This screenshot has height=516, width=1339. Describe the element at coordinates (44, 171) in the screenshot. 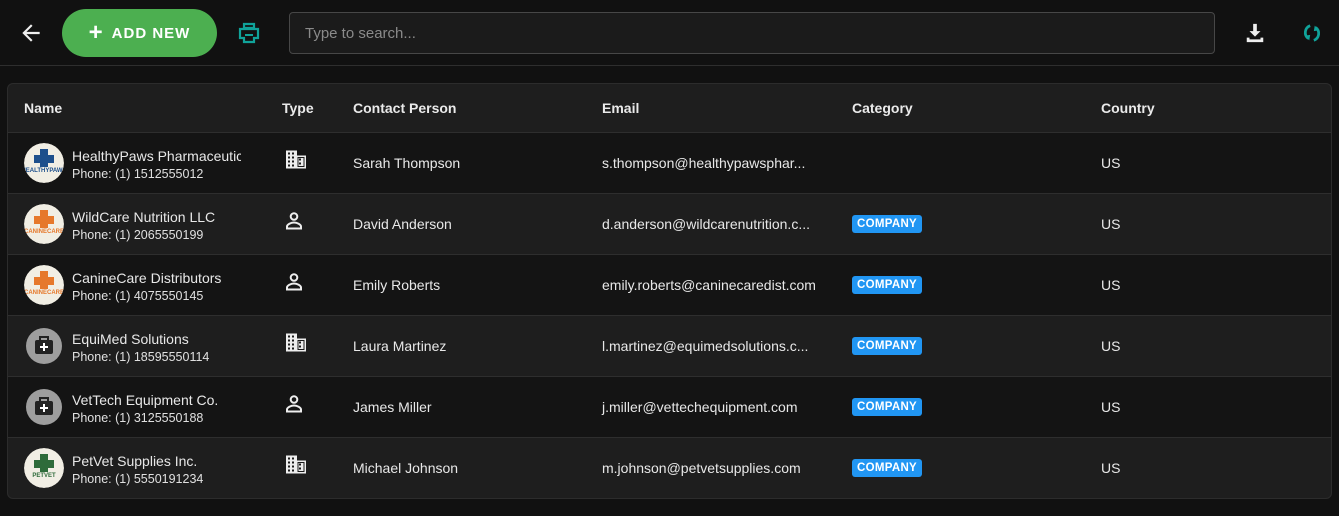

I see `svg-text: HEALTHYPAWS` at that location.